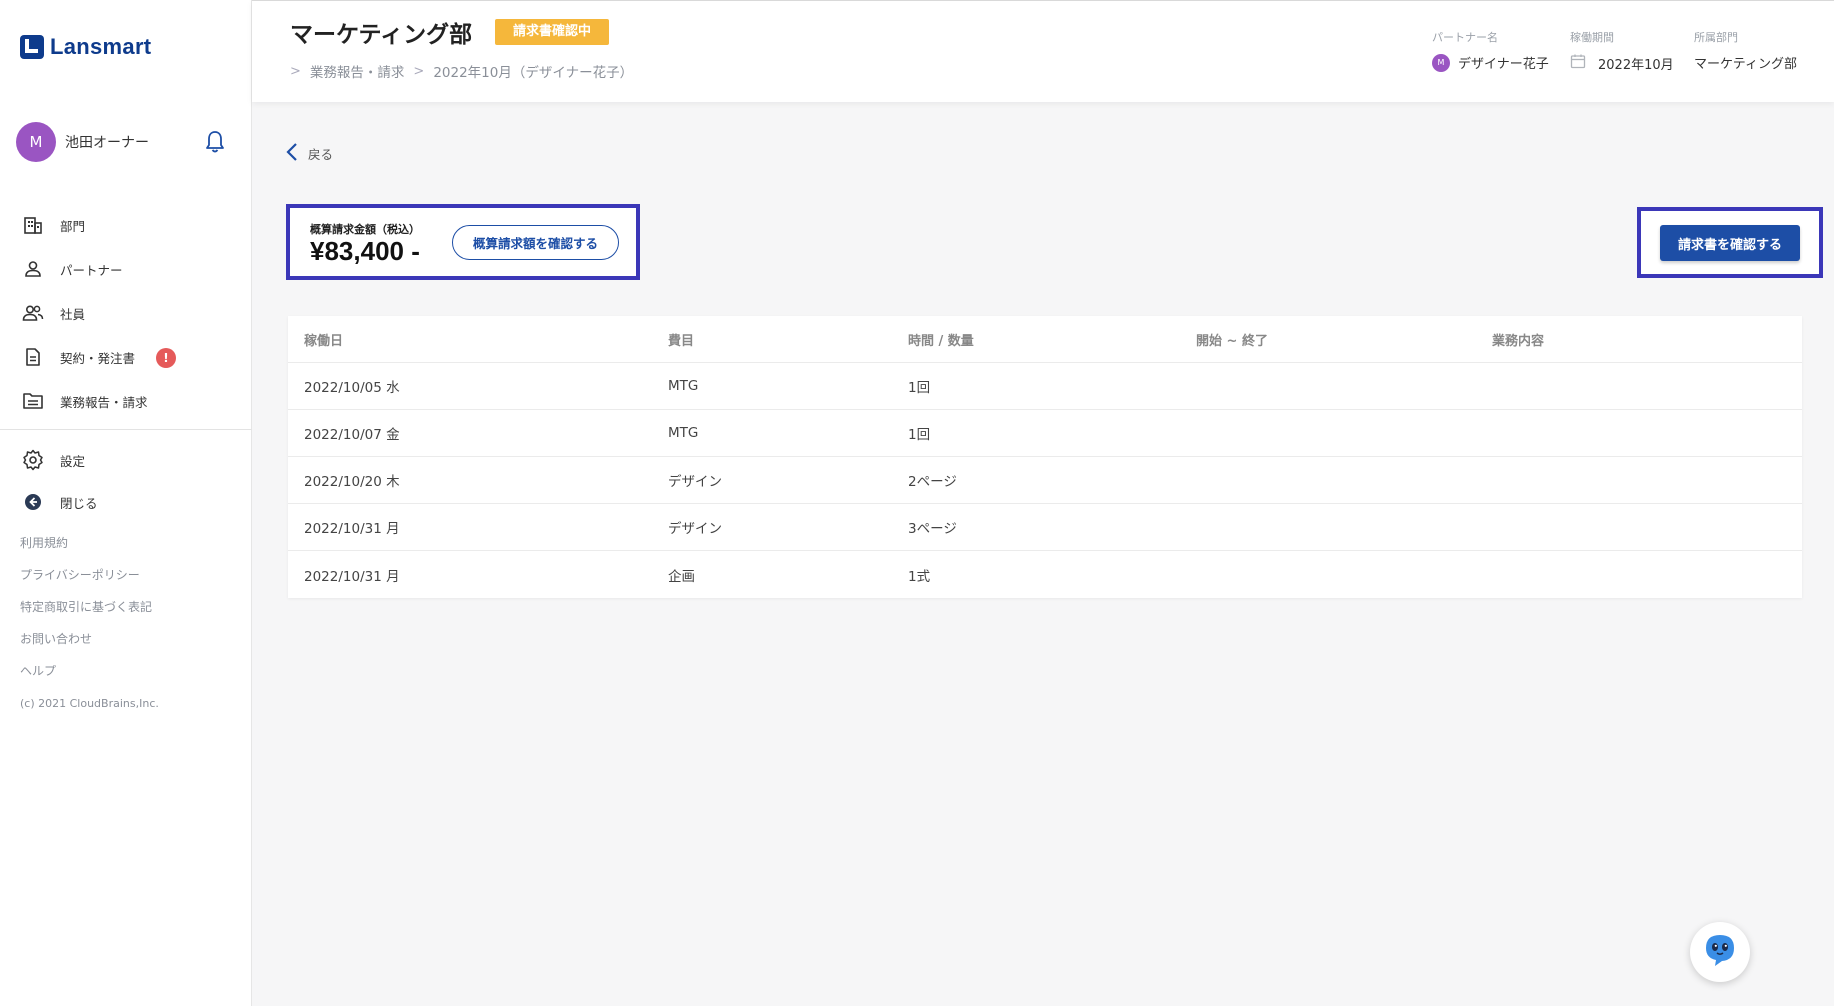 This screenshot has height=1006, width=1834. Describe the element at coordinates (89, 703) in the screenshot. I see `copyright: (c) 2021 CloudBrains,Inc.` at that location.